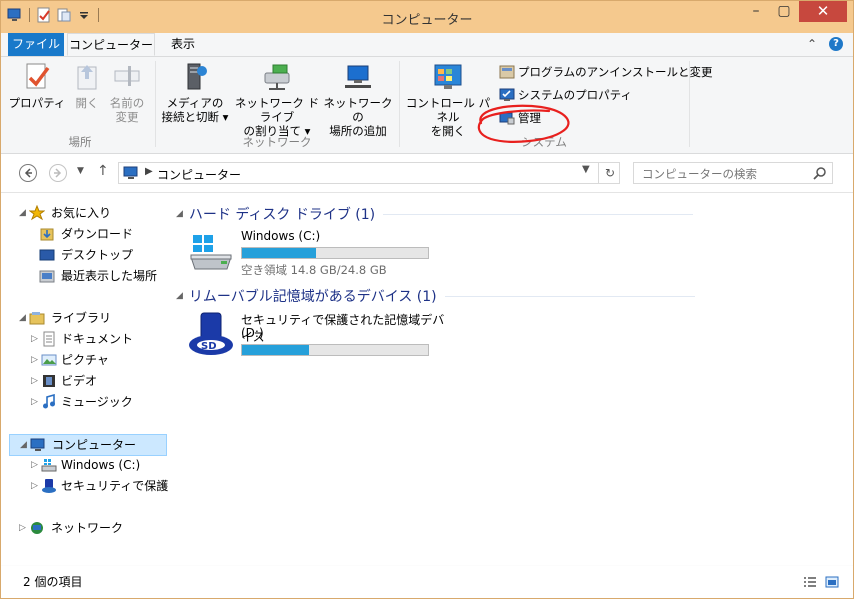 The image size is (854, 599). I want to click on open-button: 開く, so click(87, 85).